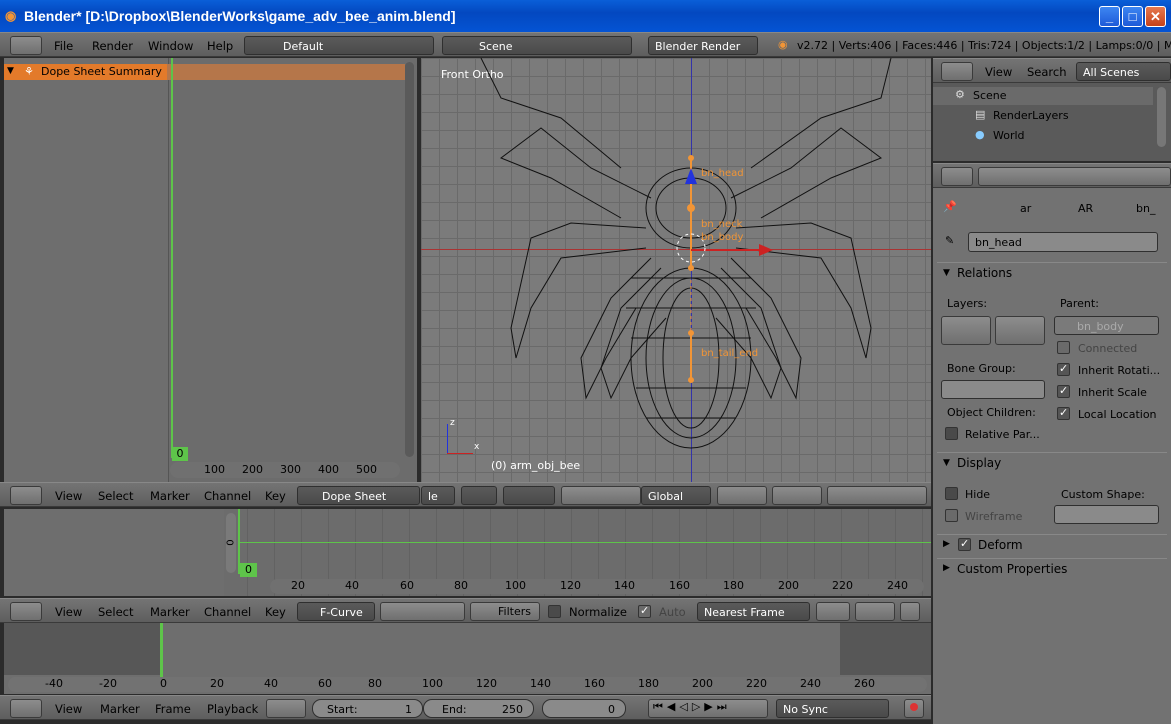 The width and height of the screenshot is (1171, 724). Describe the element at coordinates (1047, 72) in the screenshot. I see `menu-search: Search` at that location.